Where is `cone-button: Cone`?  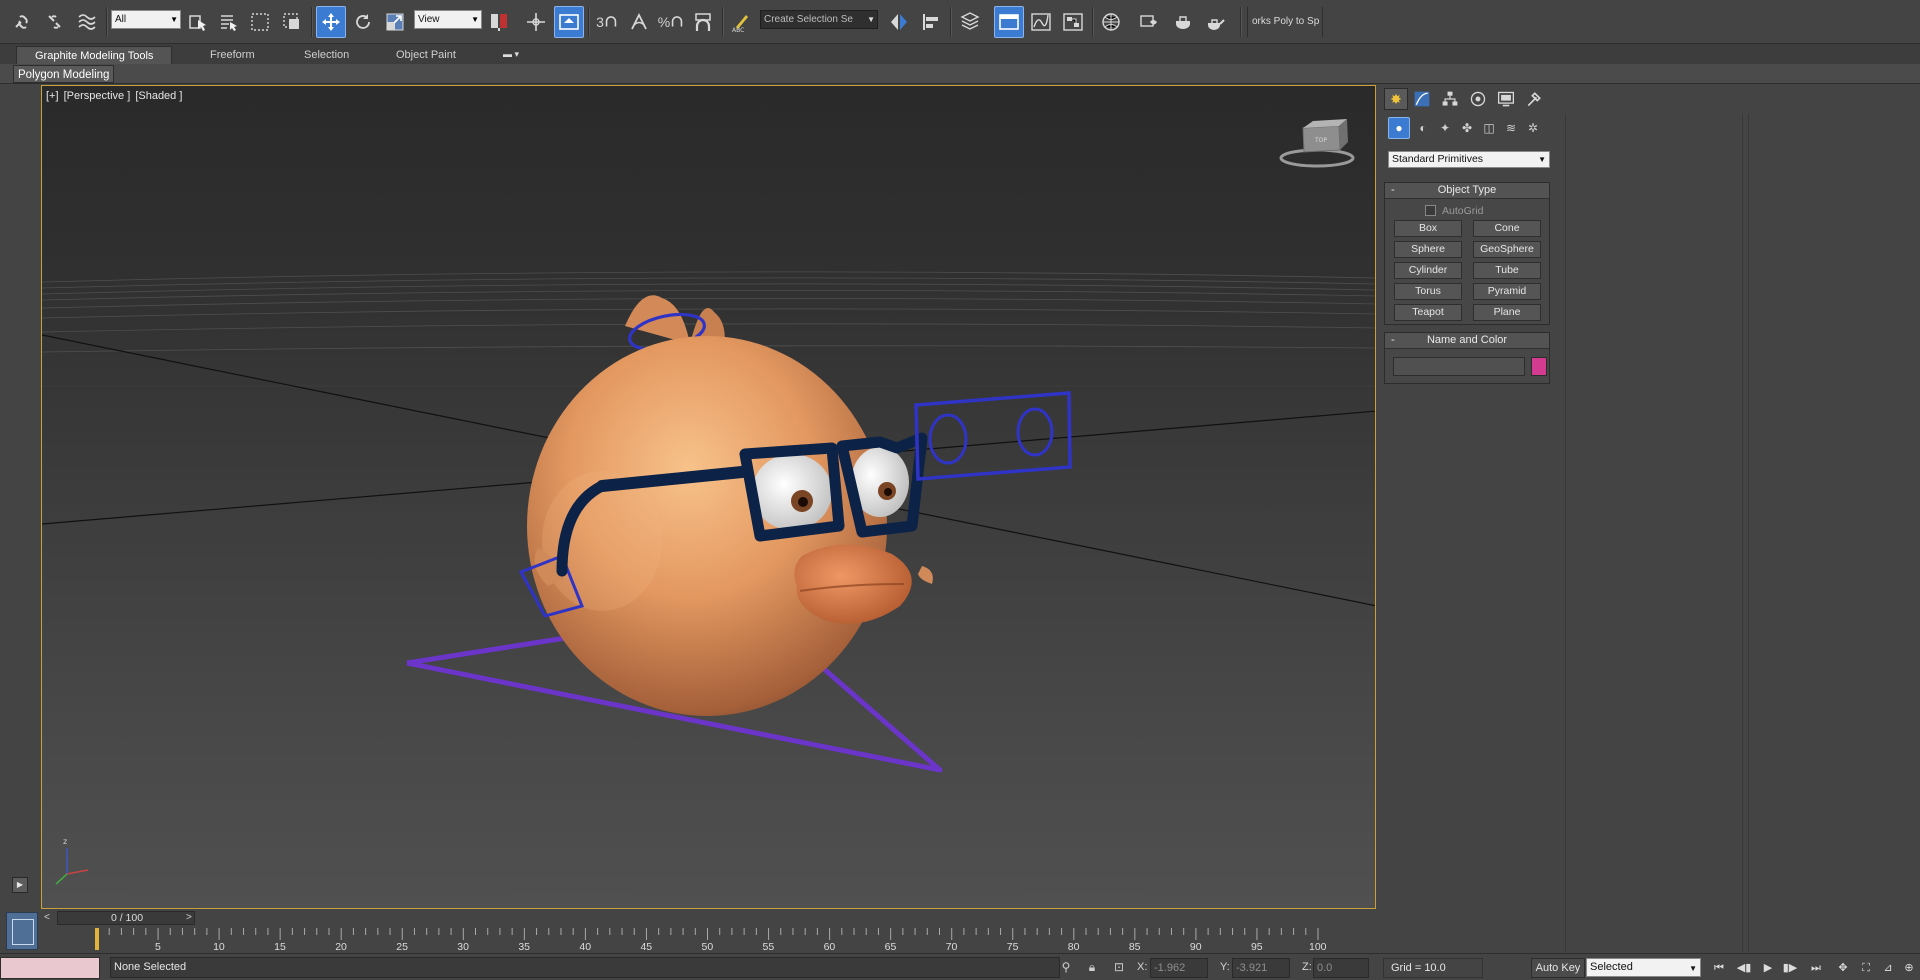 cone-button: Cone is located at coordinates (1507, 228).